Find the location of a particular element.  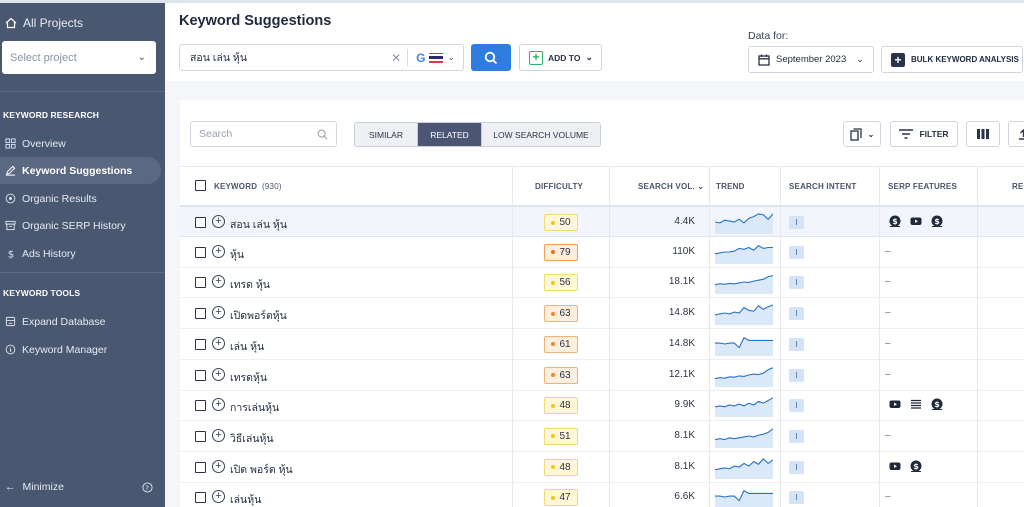

columns-button is located at coordinates (983, 134).